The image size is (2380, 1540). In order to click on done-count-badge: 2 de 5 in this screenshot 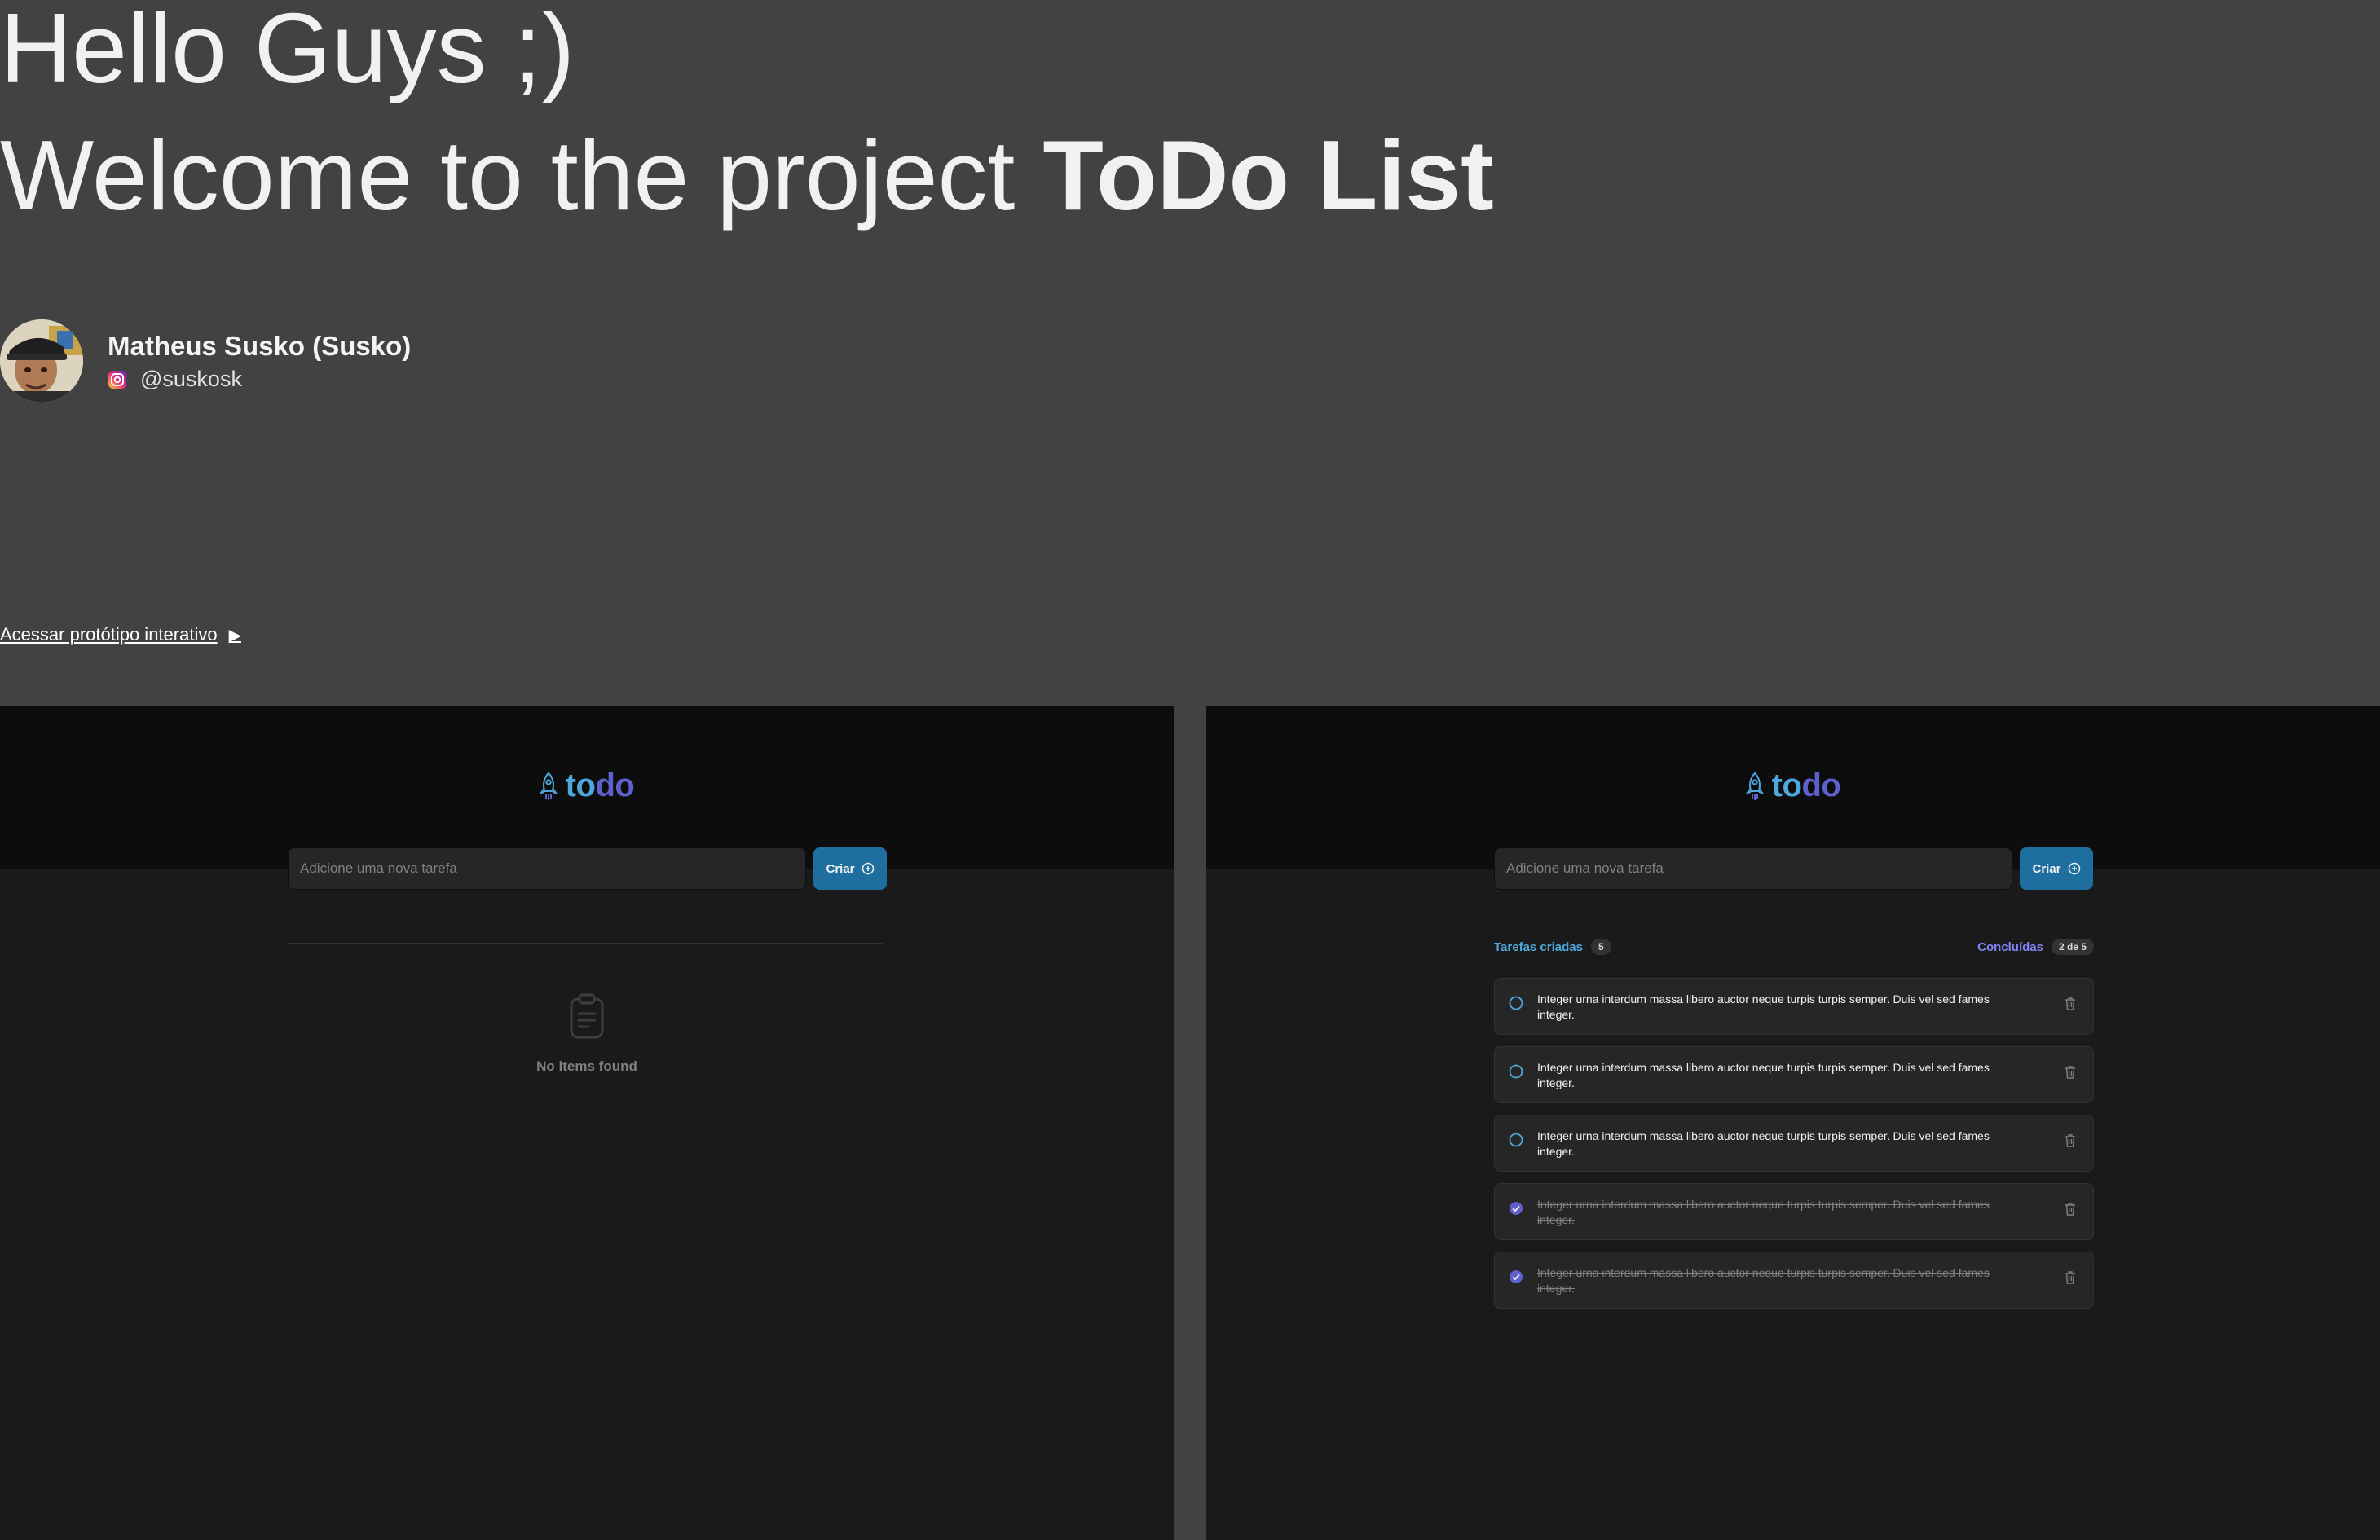, I will do `click(2072, 947)`.